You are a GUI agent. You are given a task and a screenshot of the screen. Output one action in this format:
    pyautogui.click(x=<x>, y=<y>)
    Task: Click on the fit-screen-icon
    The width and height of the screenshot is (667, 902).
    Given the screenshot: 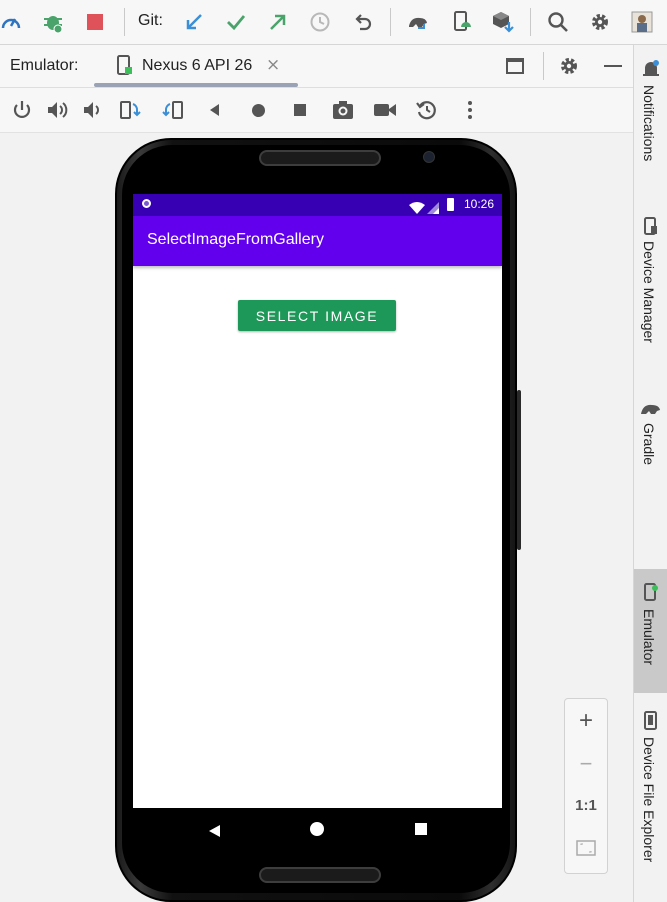 What is the action you would take?
    pyautogui.click(x=586, y=850)
    